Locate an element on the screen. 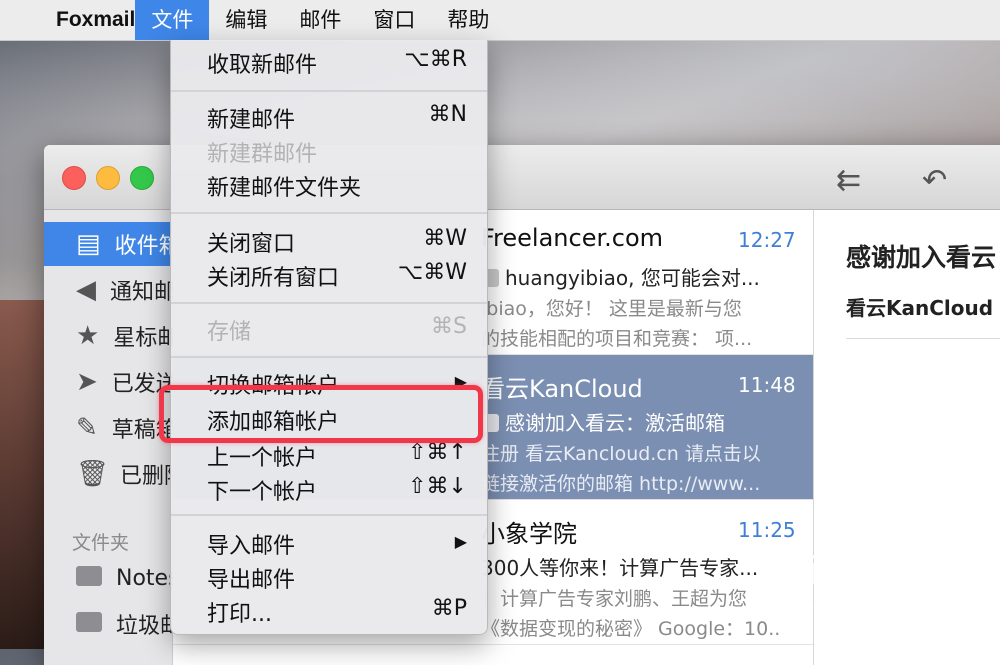 This screenshot has width=1000, height=665. menu-item-label: 收取新邮件 is located at coordinates (262, 65).